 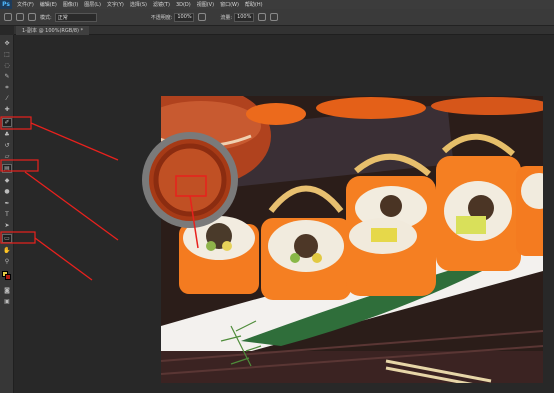 What do you see at coordinates (115, 4) in the screenshot?
I see `menu-type: 文字(Y)` at bounding box center [115, 4].